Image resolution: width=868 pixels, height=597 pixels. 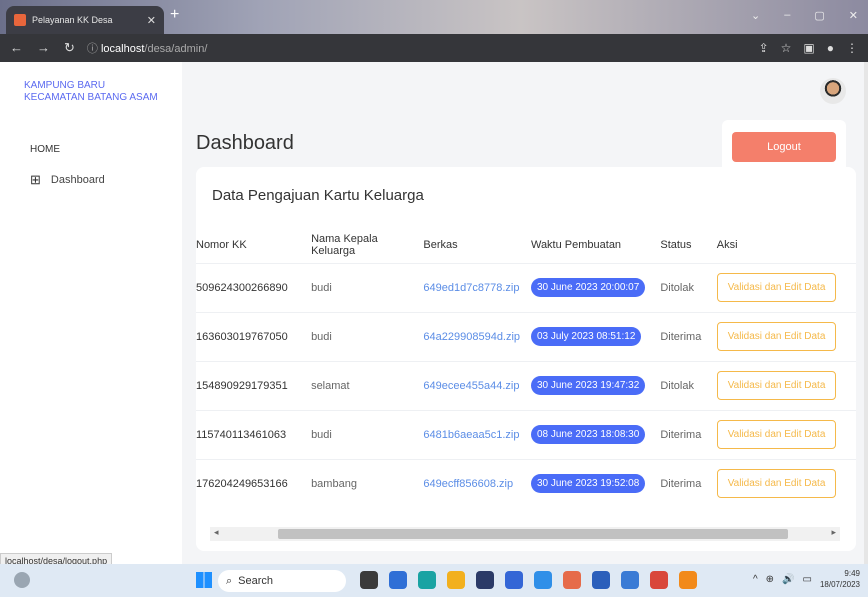 What do you see at coordinates (833, 91) in the screenshot?
I see `avatar` at bounding box center [833, 91].